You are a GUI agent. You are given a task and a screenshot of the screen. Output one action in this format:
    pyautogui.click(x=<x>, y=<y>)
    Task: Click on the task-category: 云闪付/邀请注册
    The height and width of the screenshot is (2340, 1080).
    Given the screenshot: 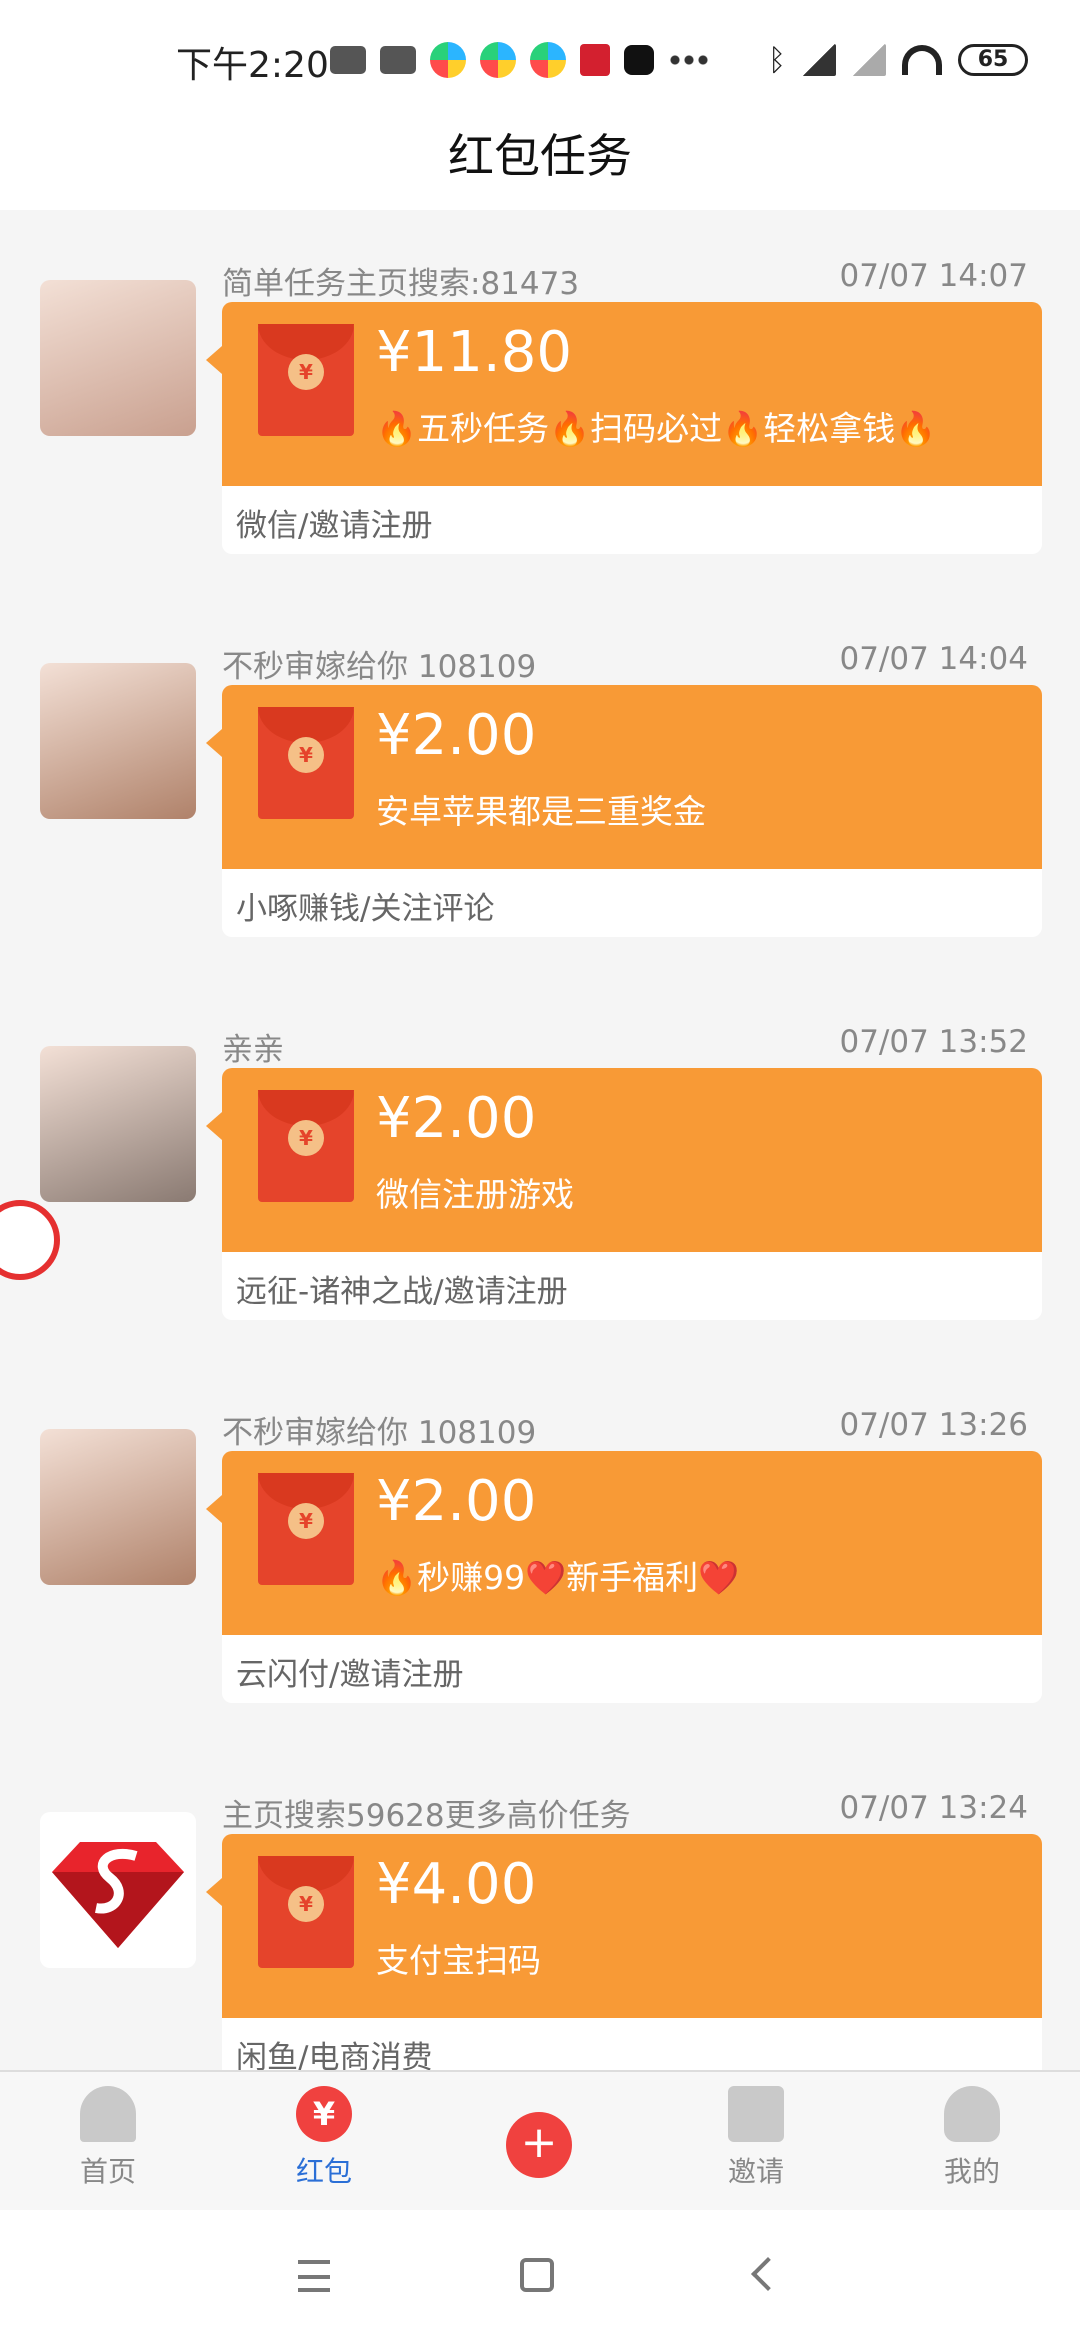 What is the action you would take?
    pyautogui.click(x=350, y=1675)
    